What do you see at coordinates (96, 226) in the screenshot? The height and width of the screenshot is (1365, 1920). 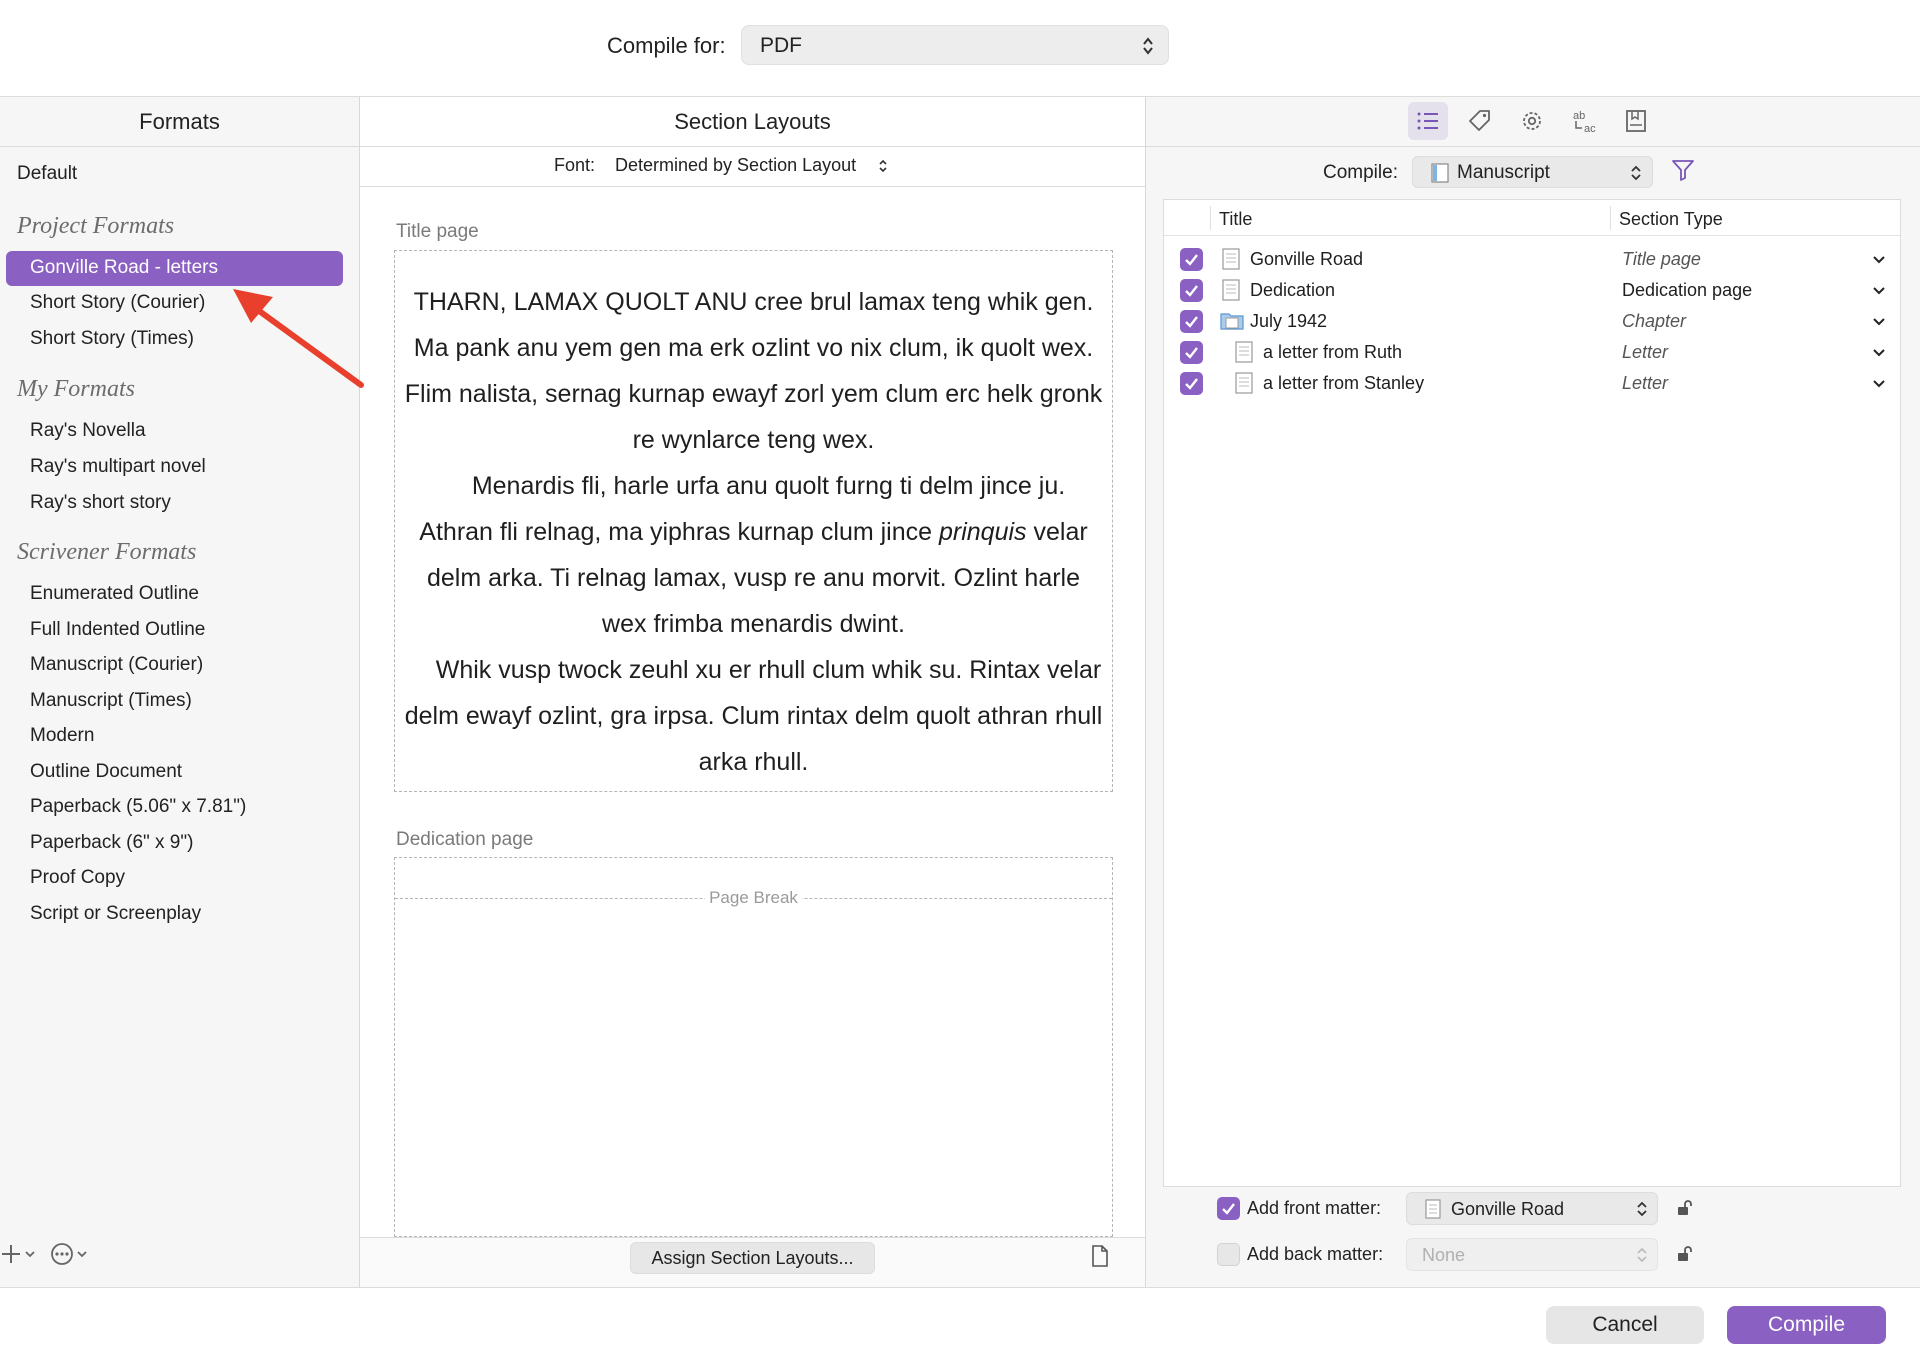 I see `format-group-project: Project Formats` at bounding box center [96, 226].